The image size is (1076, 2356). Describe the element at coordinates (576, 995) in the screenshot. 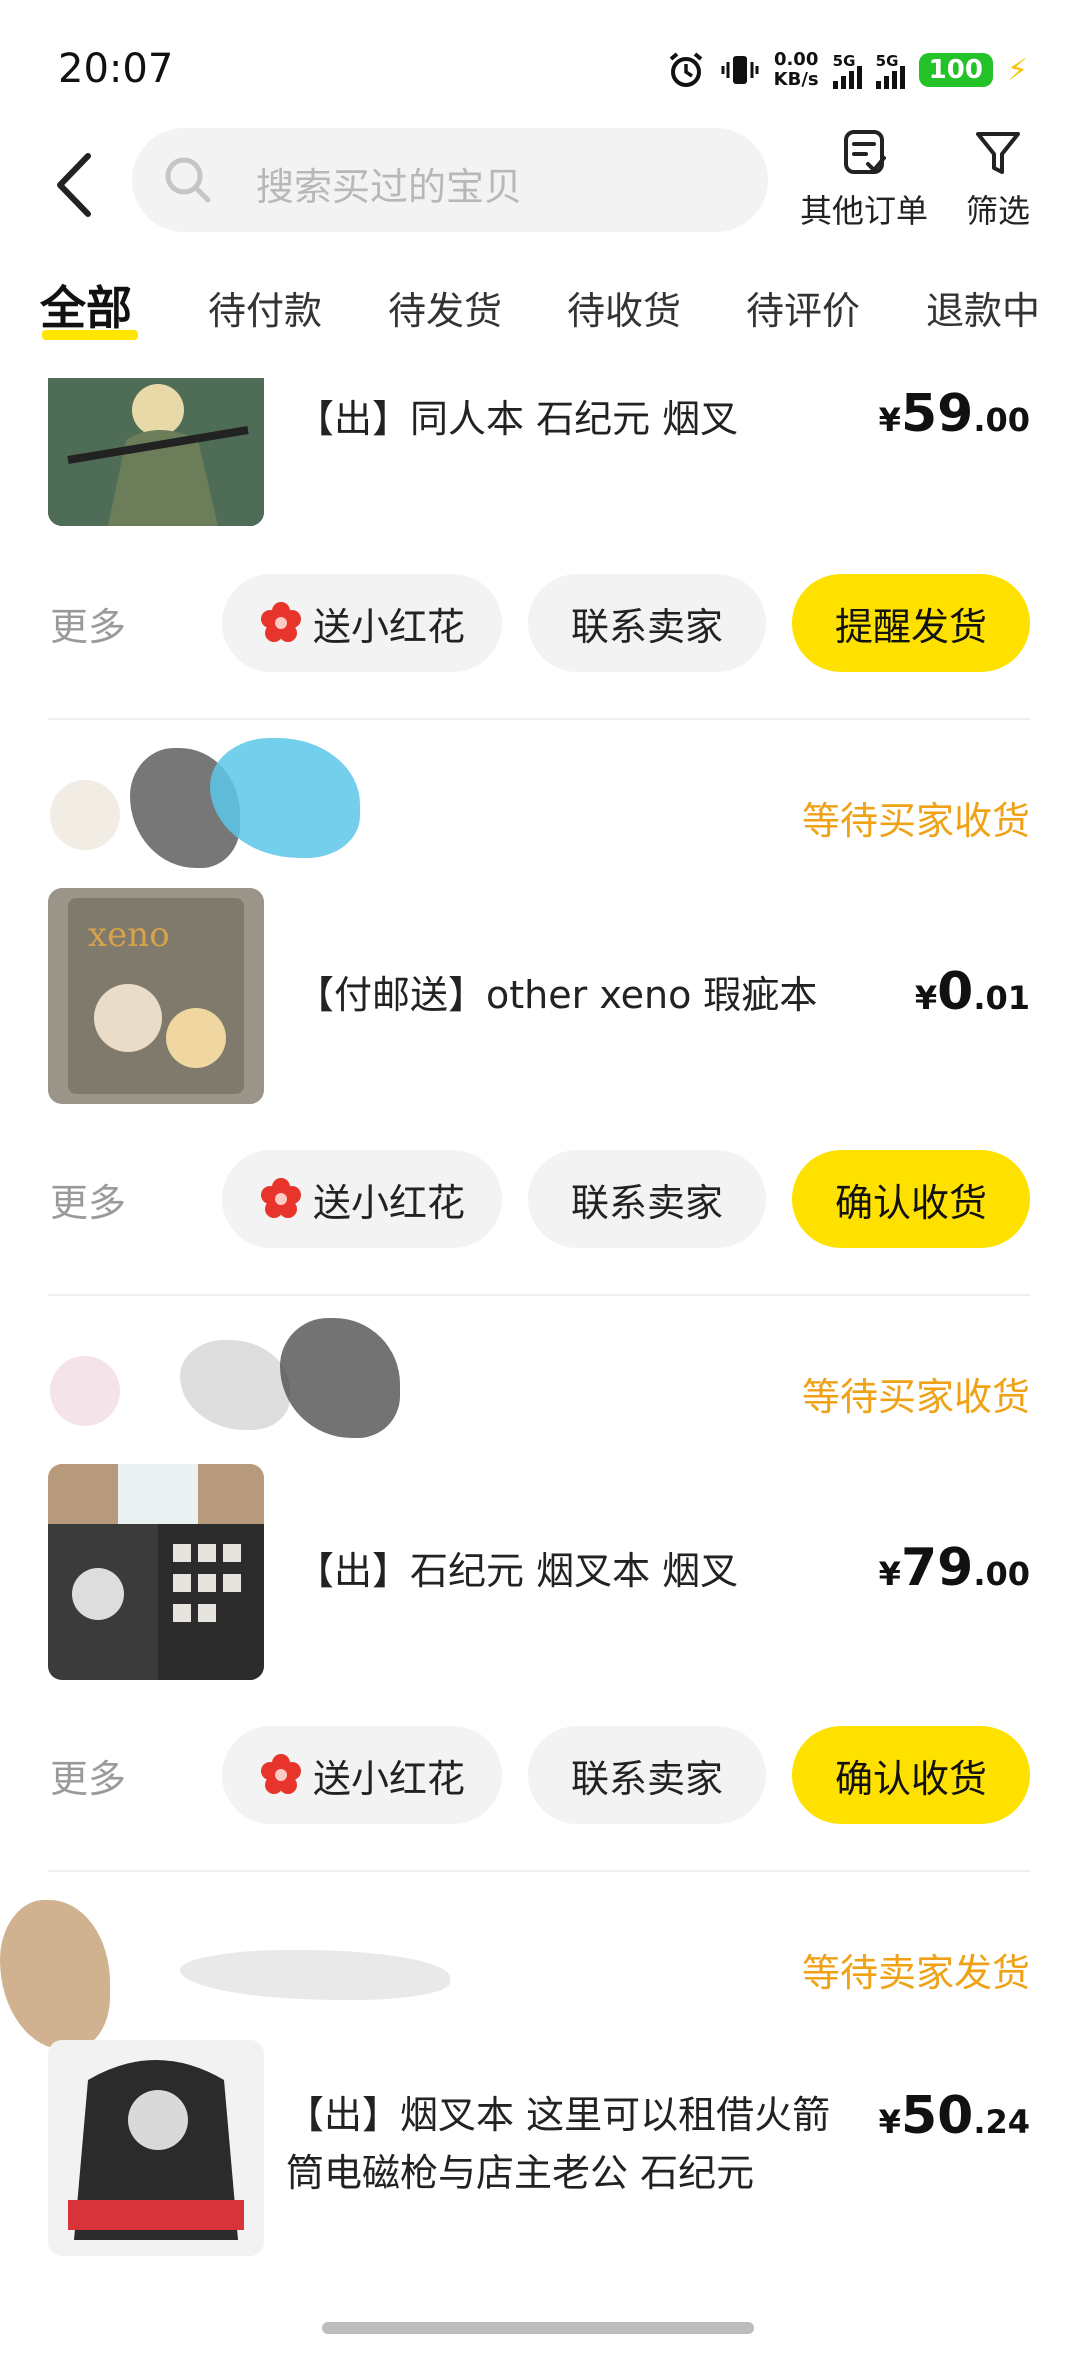

I see `product-title: 【付邮送】other xeno 瑕疵本` at that location.